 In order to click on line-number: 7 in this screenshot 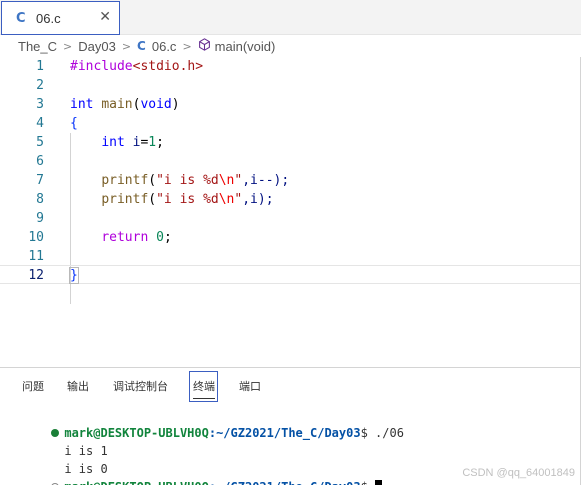, I will do `click(40, 180)`.